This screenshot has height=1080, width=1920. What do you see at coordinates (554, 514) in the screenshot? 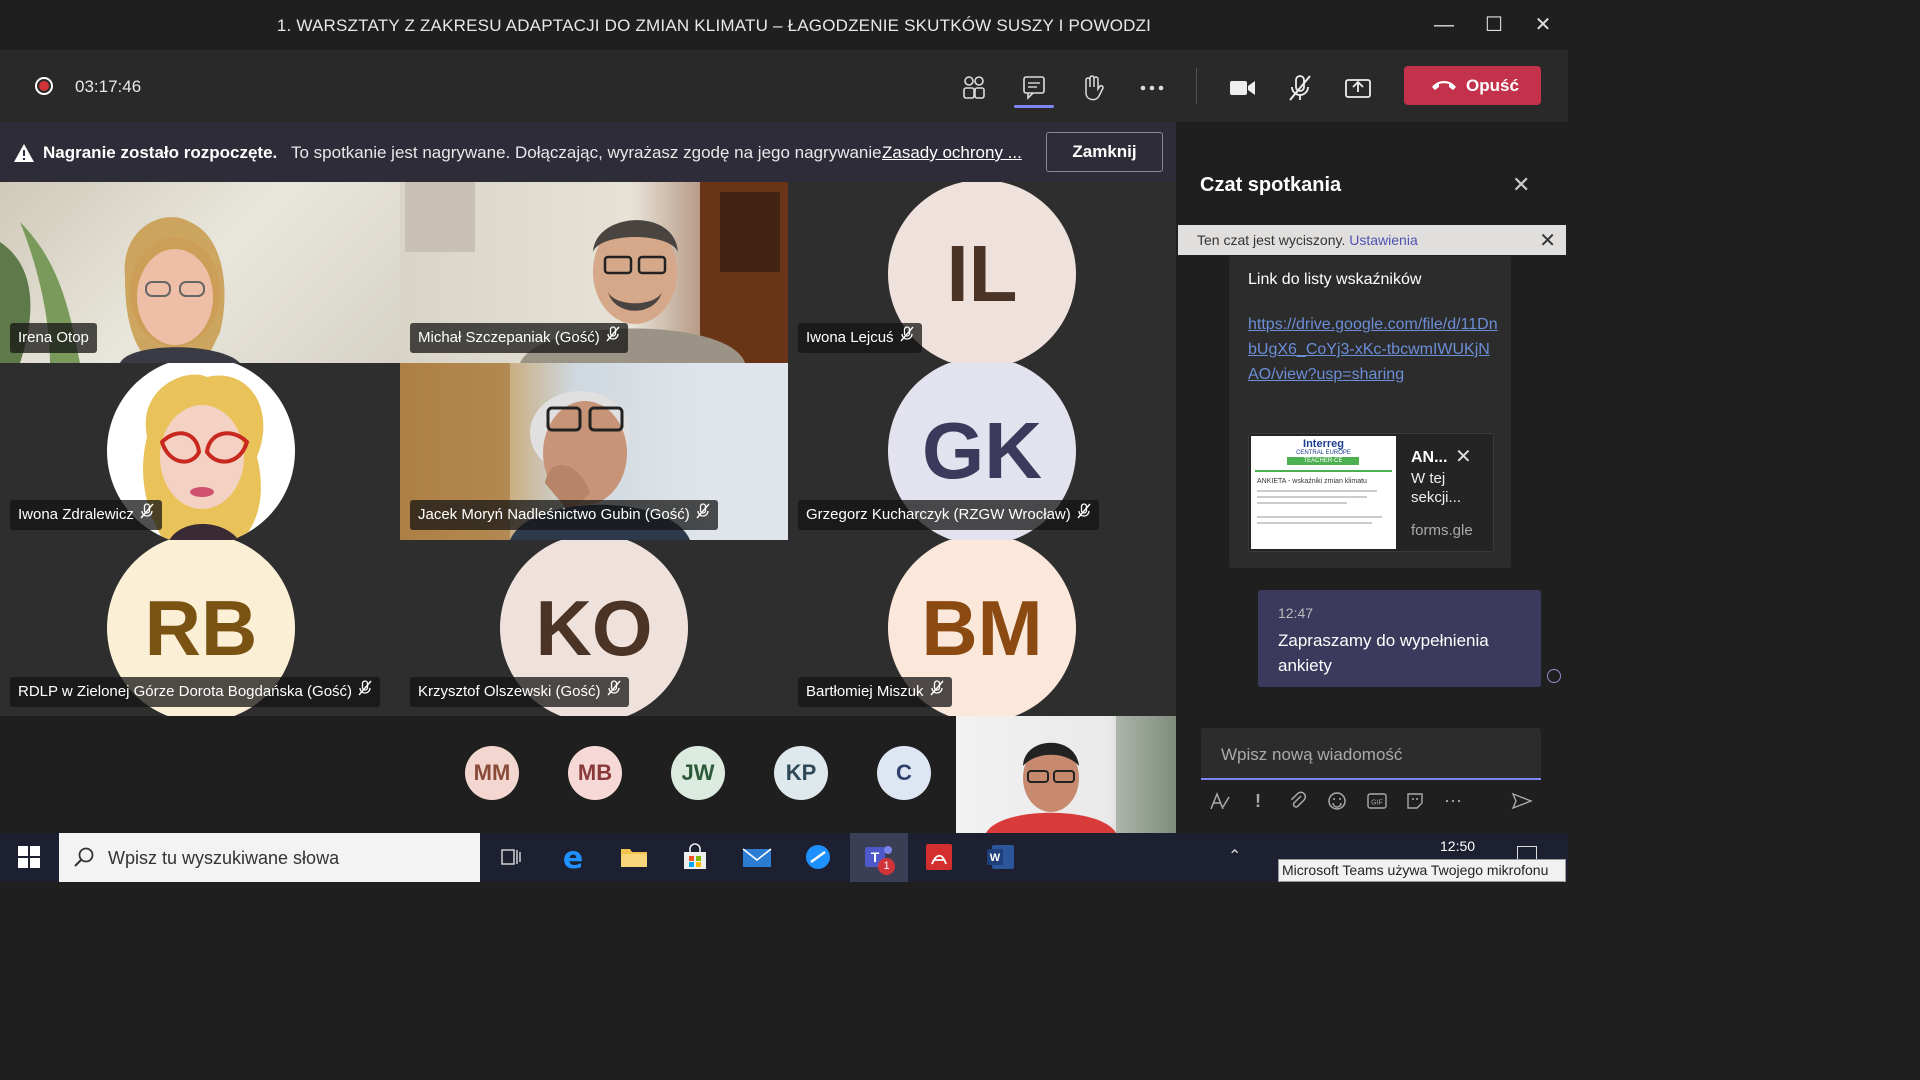
I see `participant-name-text: Jacek Moryń Nadleśnictwo Gubin (Gość)` at bounding box center [554, 514].